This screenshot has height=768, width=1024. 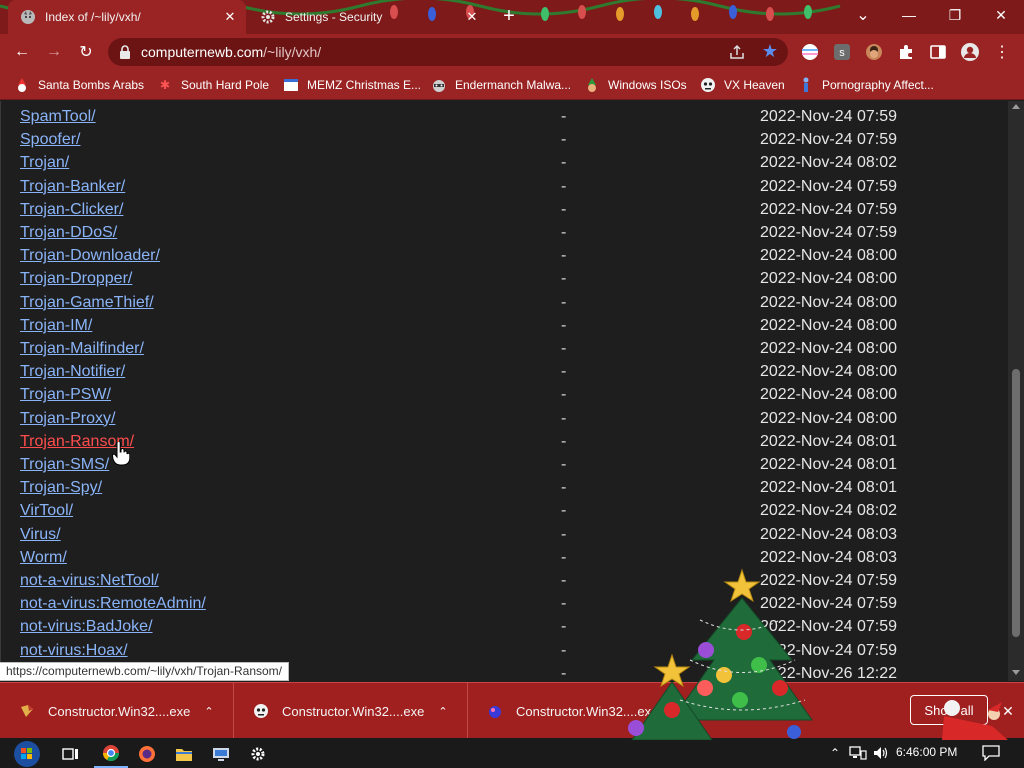 What do you see at coordinates (1001, 15) in the screenshot?
I see `window-close-button: ✕` at bounding box center [1001, 15].